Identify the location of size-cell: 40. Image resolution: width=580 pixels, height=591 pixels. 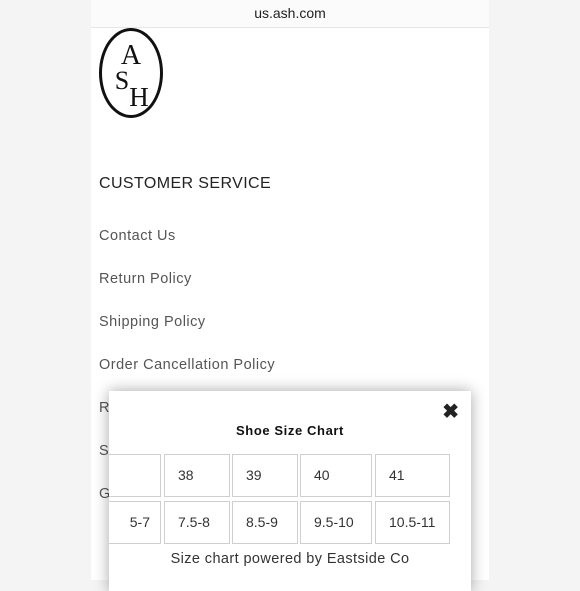
(336, 475).